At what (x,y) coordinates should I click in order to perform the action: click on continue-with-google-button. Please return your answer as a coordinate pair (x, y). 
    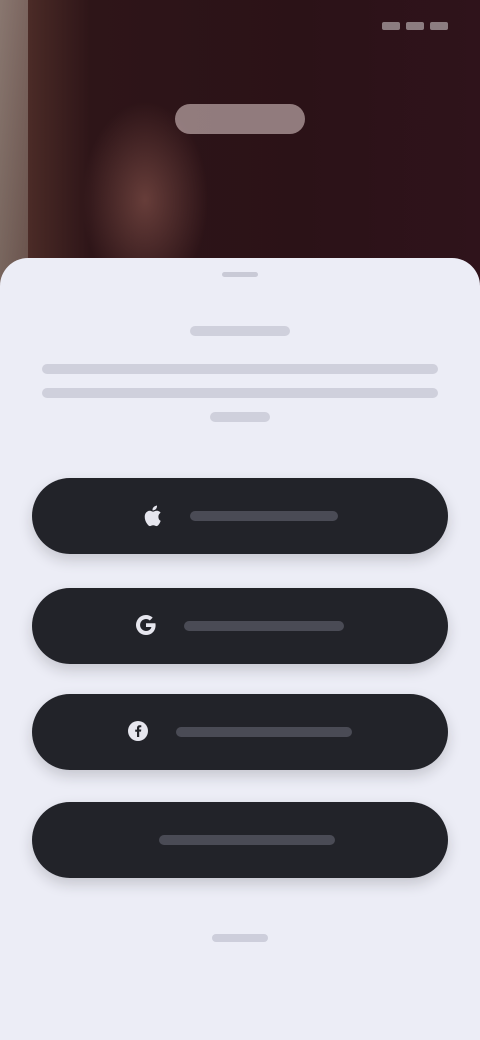
    Looking at the image, I should click on (240, 626).